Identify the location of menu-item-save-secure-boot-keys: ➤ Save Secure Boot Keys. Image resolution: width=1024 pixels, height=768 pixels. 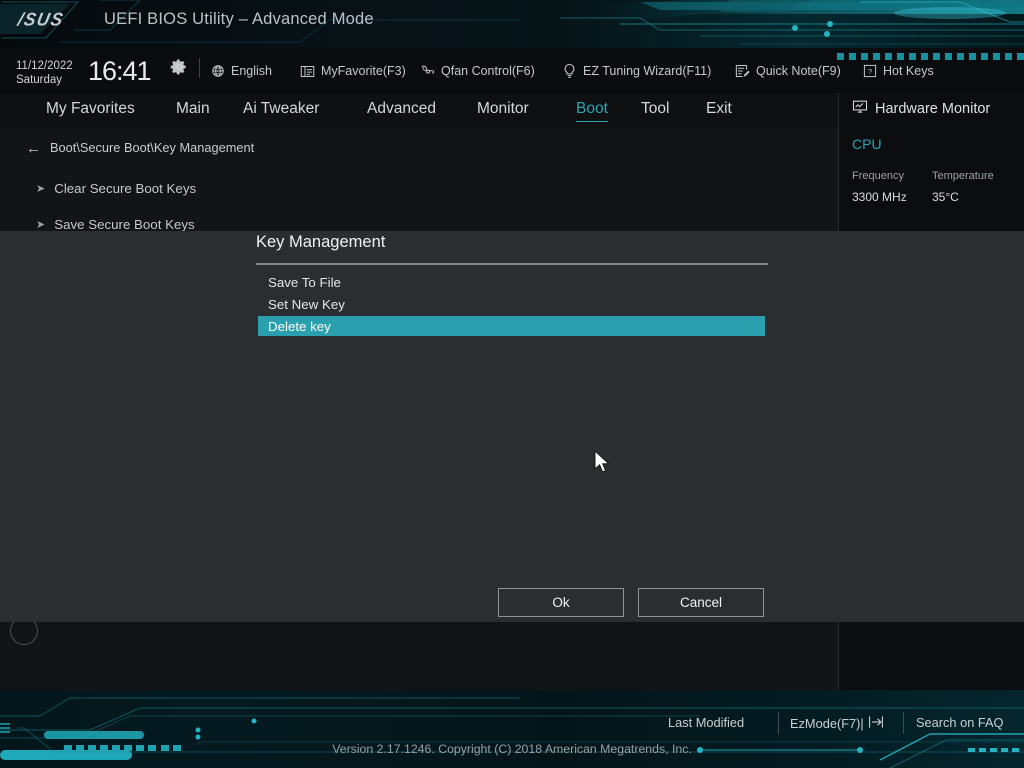
(115, 224).